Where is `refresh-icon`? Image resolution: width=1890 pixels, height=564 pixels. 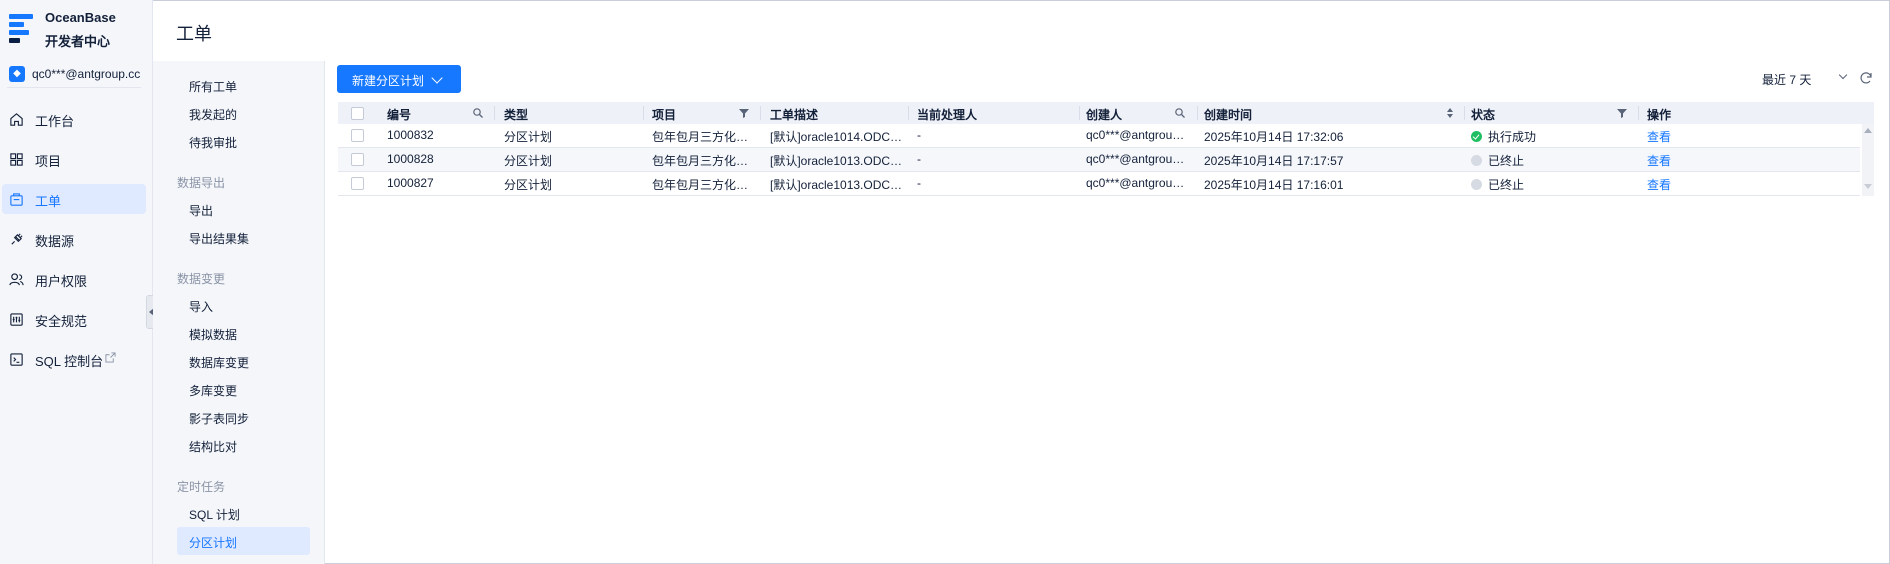 refresh-icon is located at coordinates (1866, 78).